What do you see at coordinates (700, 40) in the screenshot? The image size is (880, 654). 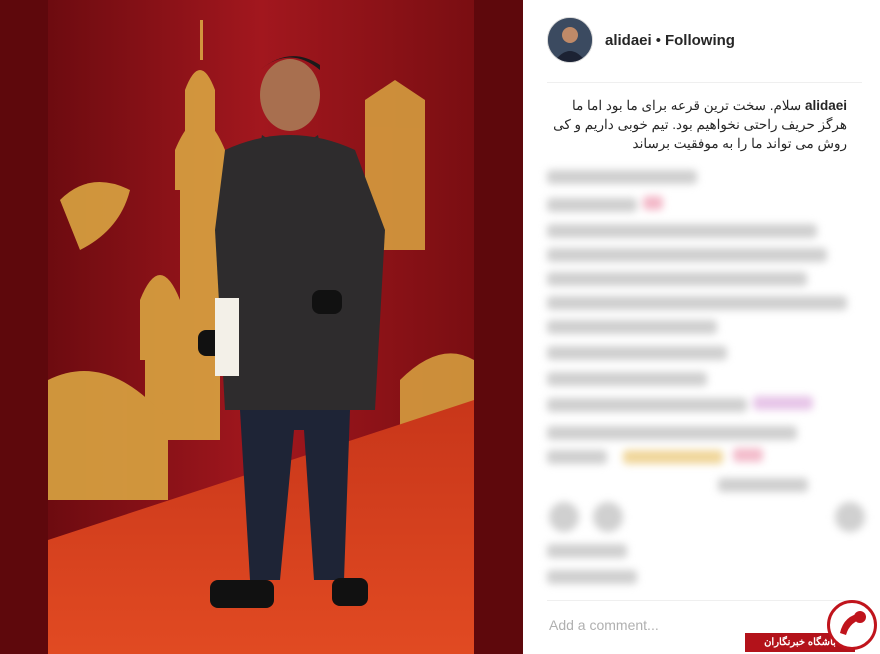 I see `following-button: Following` at bounding box center [700, 40].